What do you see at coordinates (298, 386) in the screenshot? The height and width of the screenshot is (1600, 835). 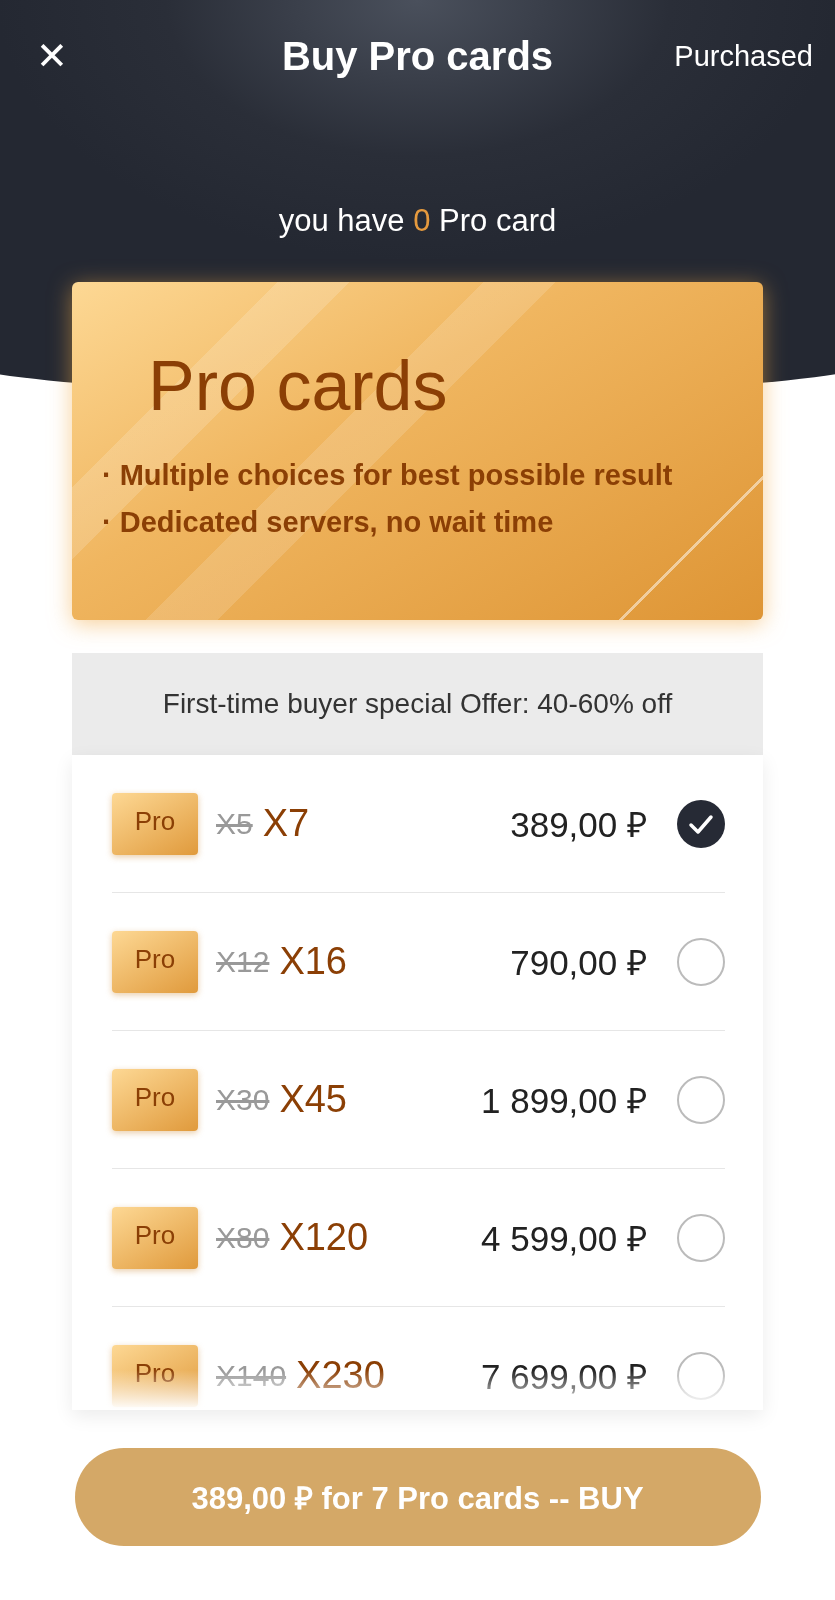 I see `card-title: Pro cards` at bounding box center [298, 386].